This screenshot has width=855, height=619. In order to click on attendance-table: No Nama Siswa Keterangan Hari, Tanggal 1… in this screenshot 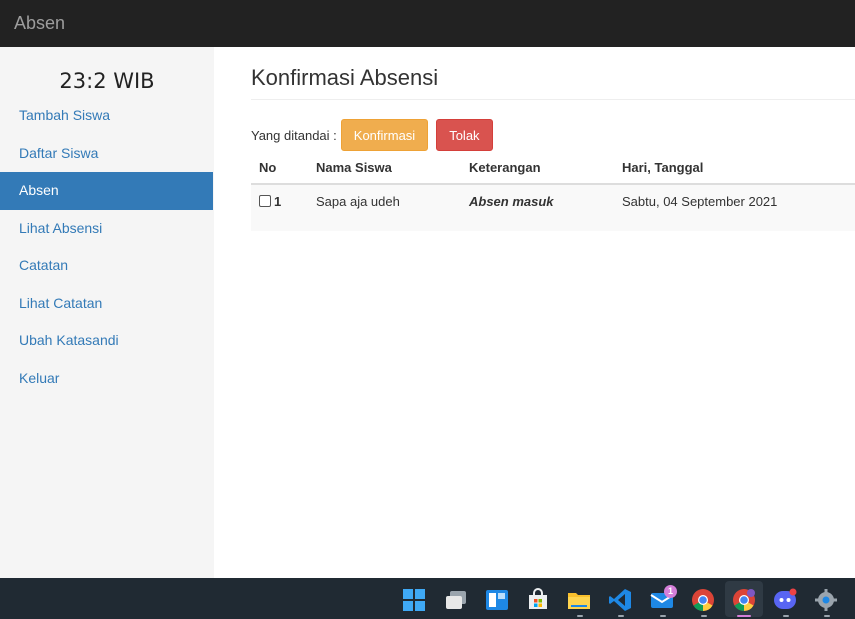, I will do `click(553, 192)`.